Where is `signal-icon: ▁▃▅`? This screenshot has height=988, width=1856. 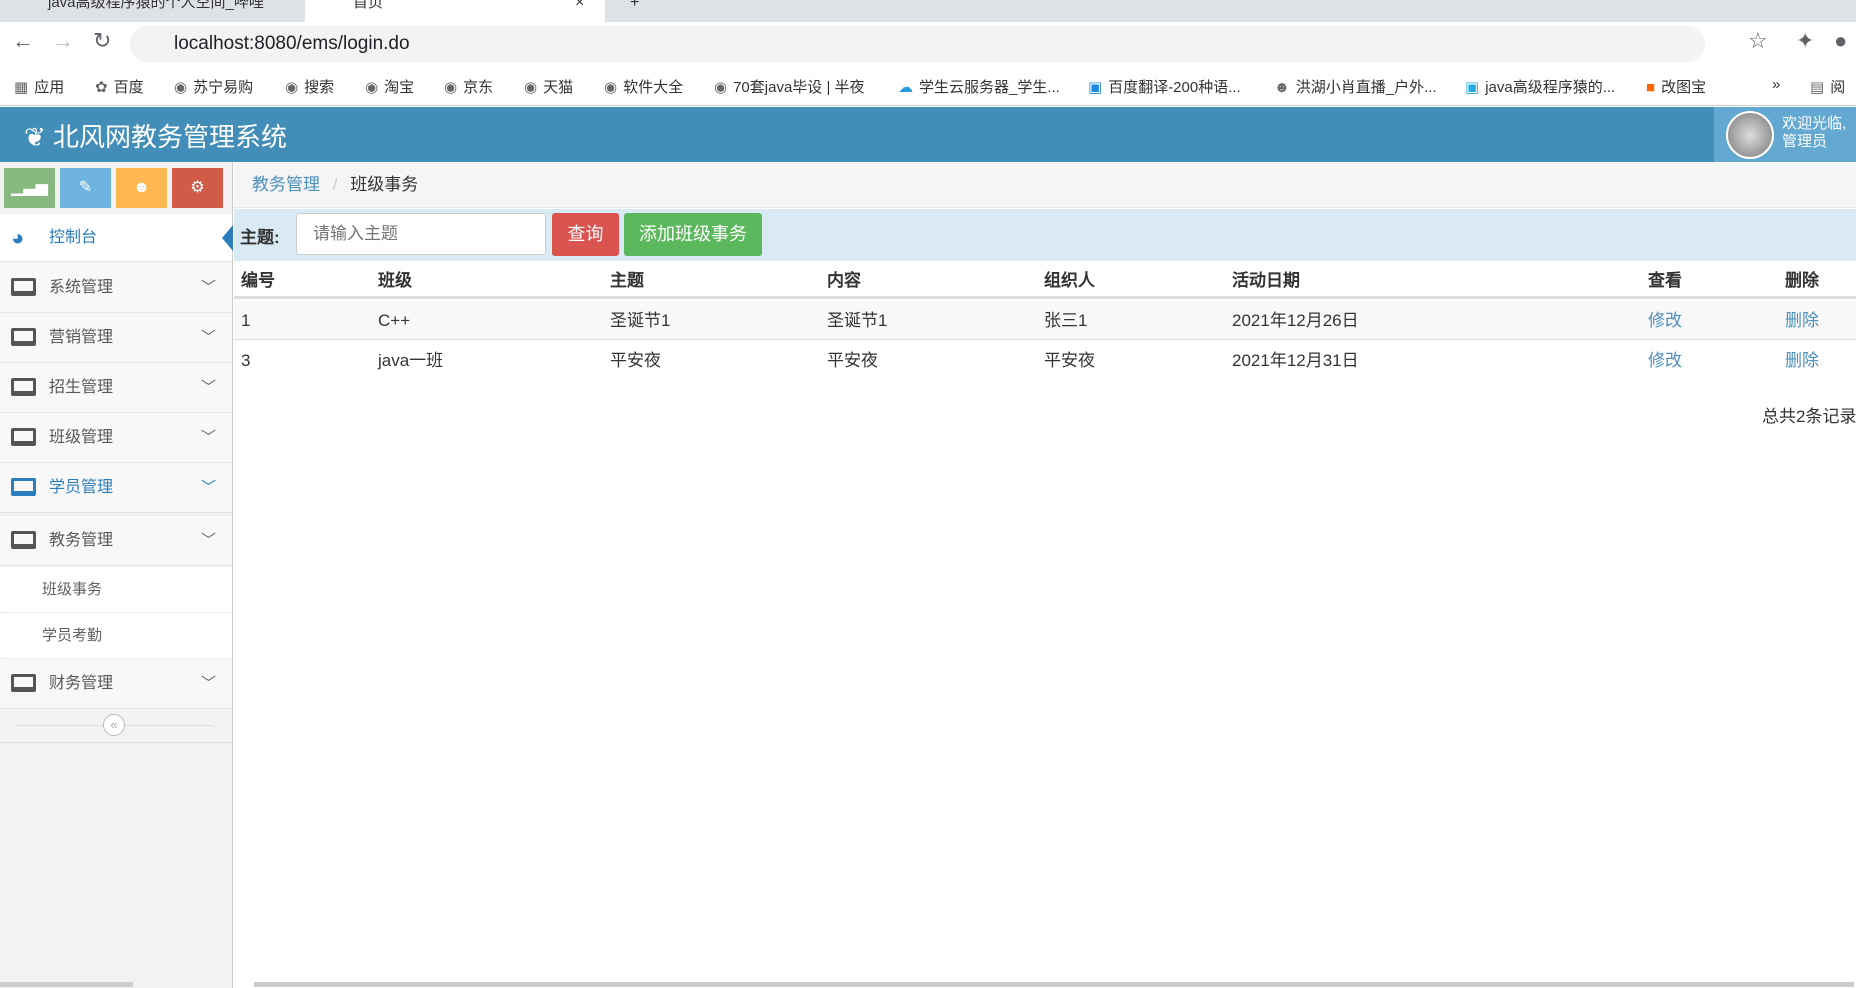 signal-icon: ▁▃▅ is located at coordinates (29, 187).